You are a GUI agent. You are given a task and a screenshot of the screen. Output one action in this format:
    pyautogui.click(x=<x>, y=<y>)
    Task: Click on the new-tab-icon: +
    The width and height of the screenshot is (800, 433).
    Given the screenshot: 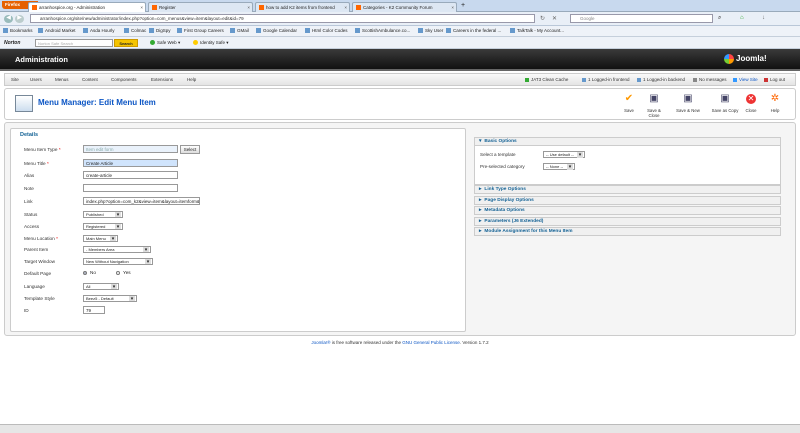 What is the action you would take?
    pyautogui.click(x=463, y=5)
    